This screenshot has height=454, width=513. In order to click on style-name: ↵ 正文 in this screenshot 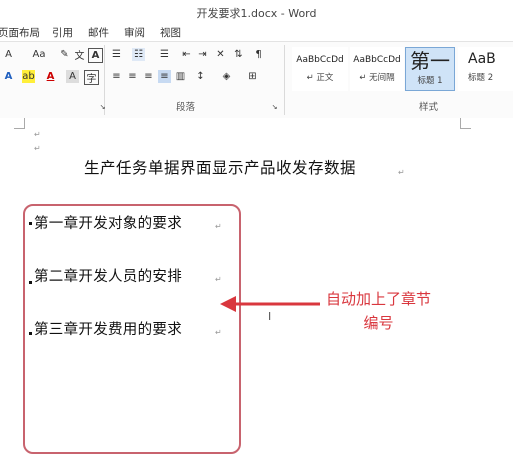, I will do `click(320, 78)`.